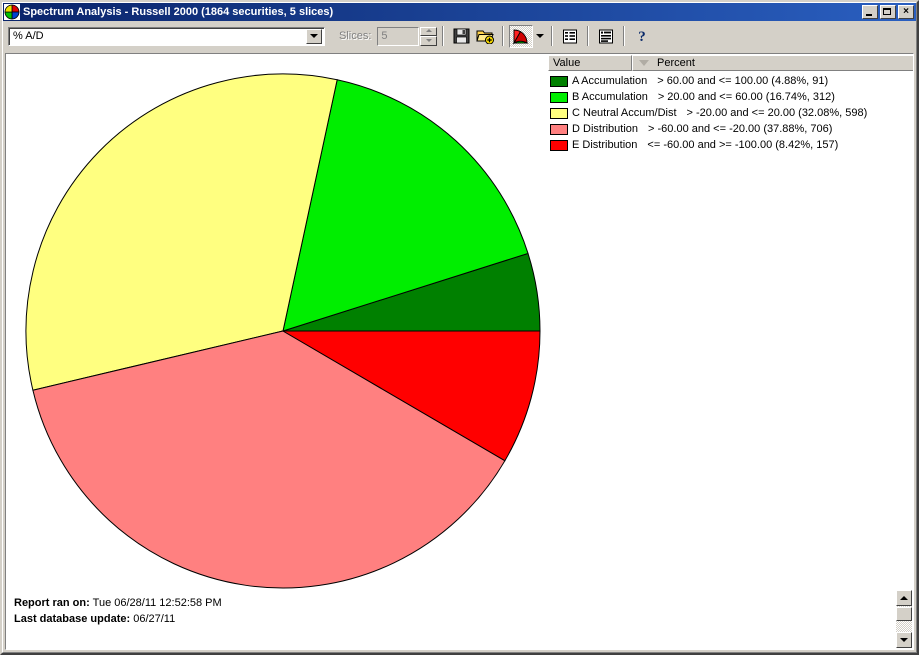  I want to click on maximize-button, so click(888, 12).